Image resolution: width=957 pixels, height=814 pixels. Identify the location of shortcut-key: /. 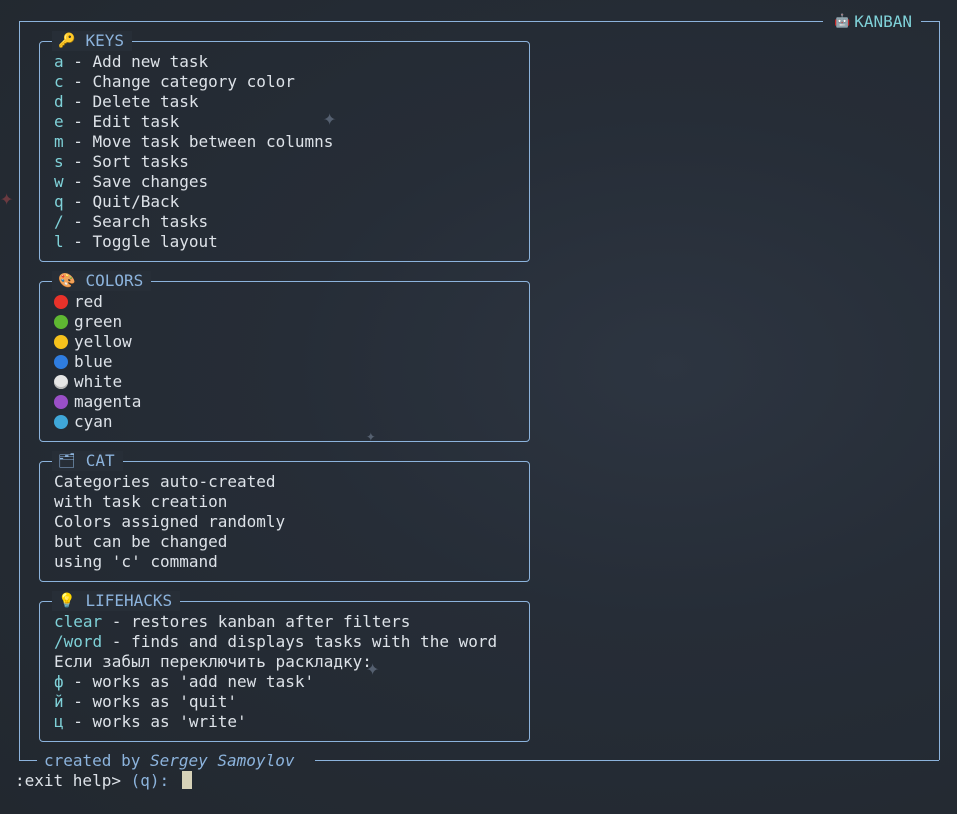
(59, 221).